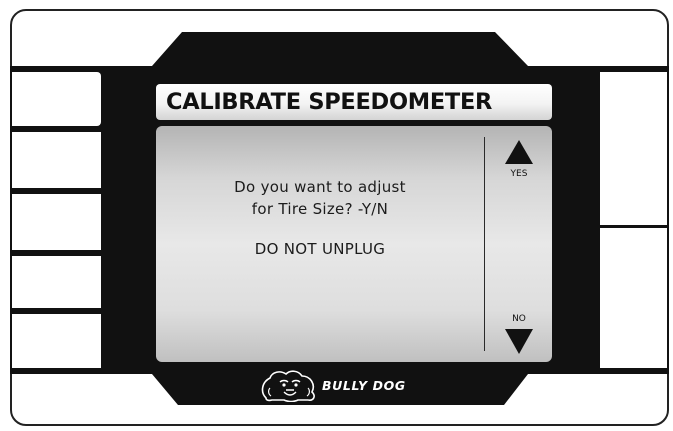 This screenshot has height=431, width=673. I want to click on prompt-line-2: for Tire Size? -Y/N, so click(320, 209).